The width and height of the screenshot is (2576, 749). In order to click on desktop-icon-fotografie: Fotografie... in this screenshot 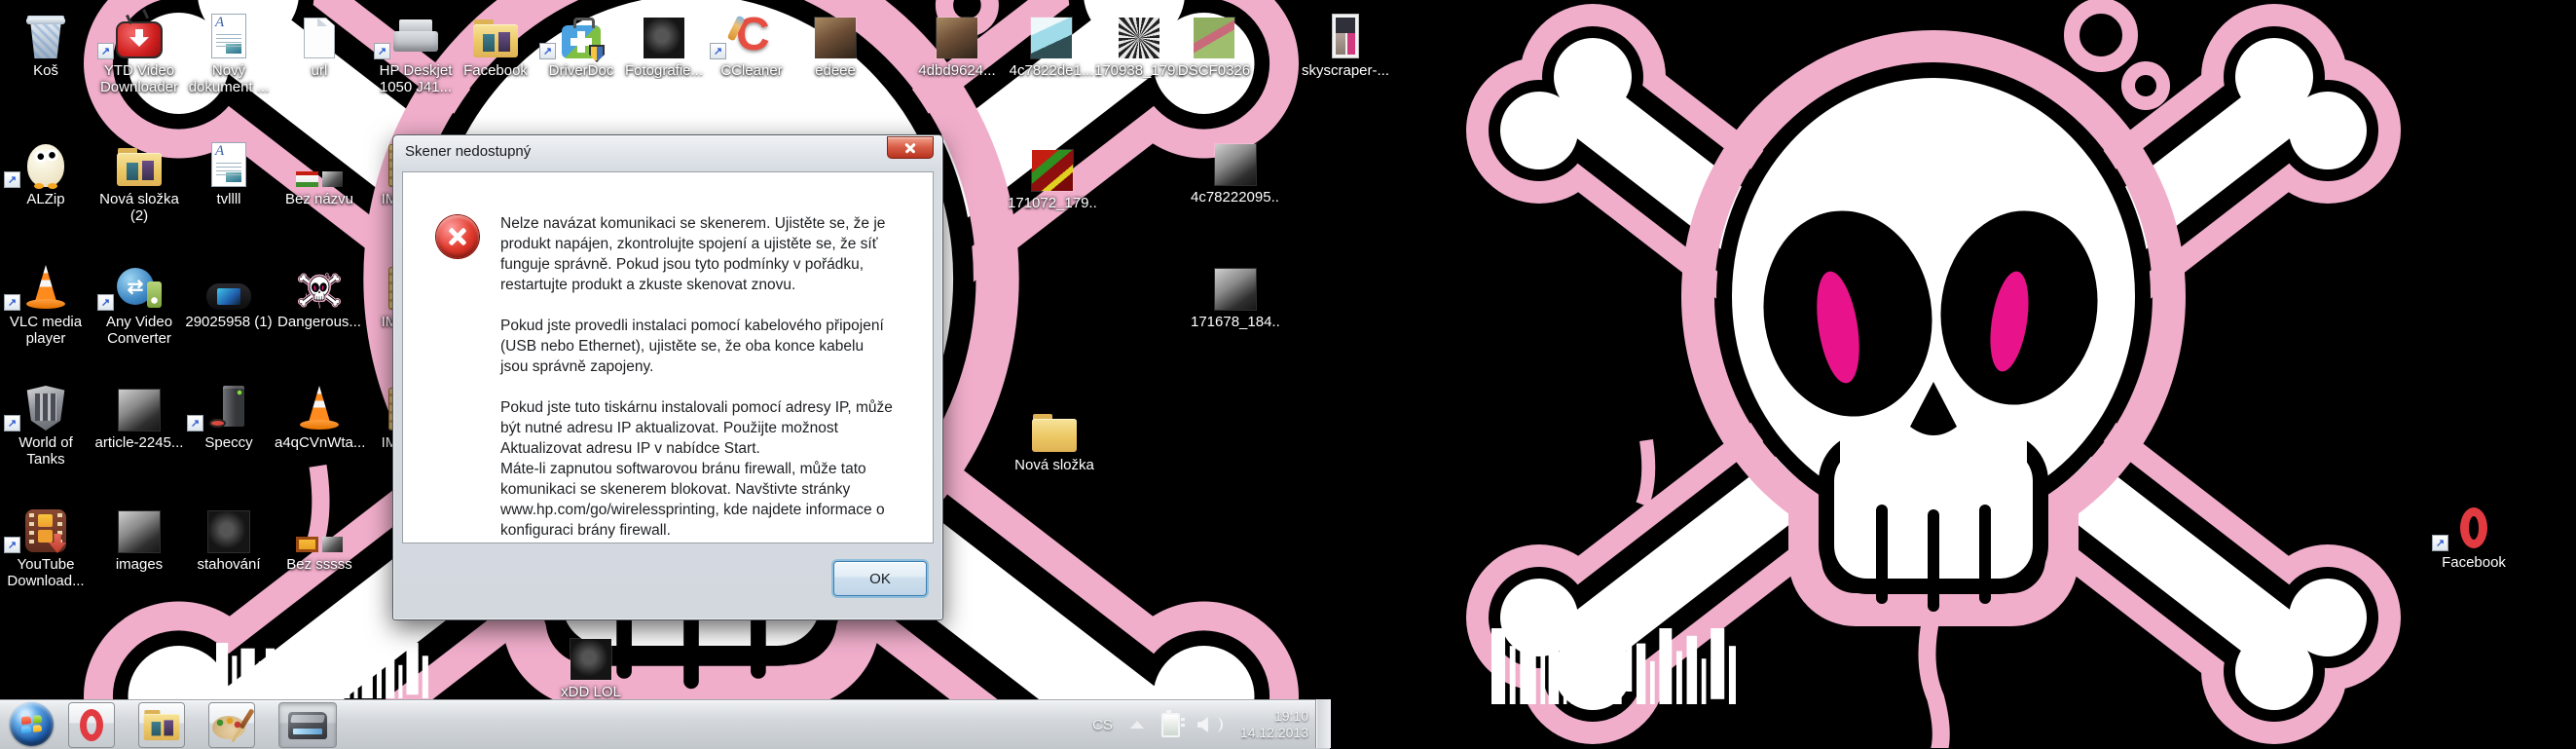, I will do `click(664, 45)`.